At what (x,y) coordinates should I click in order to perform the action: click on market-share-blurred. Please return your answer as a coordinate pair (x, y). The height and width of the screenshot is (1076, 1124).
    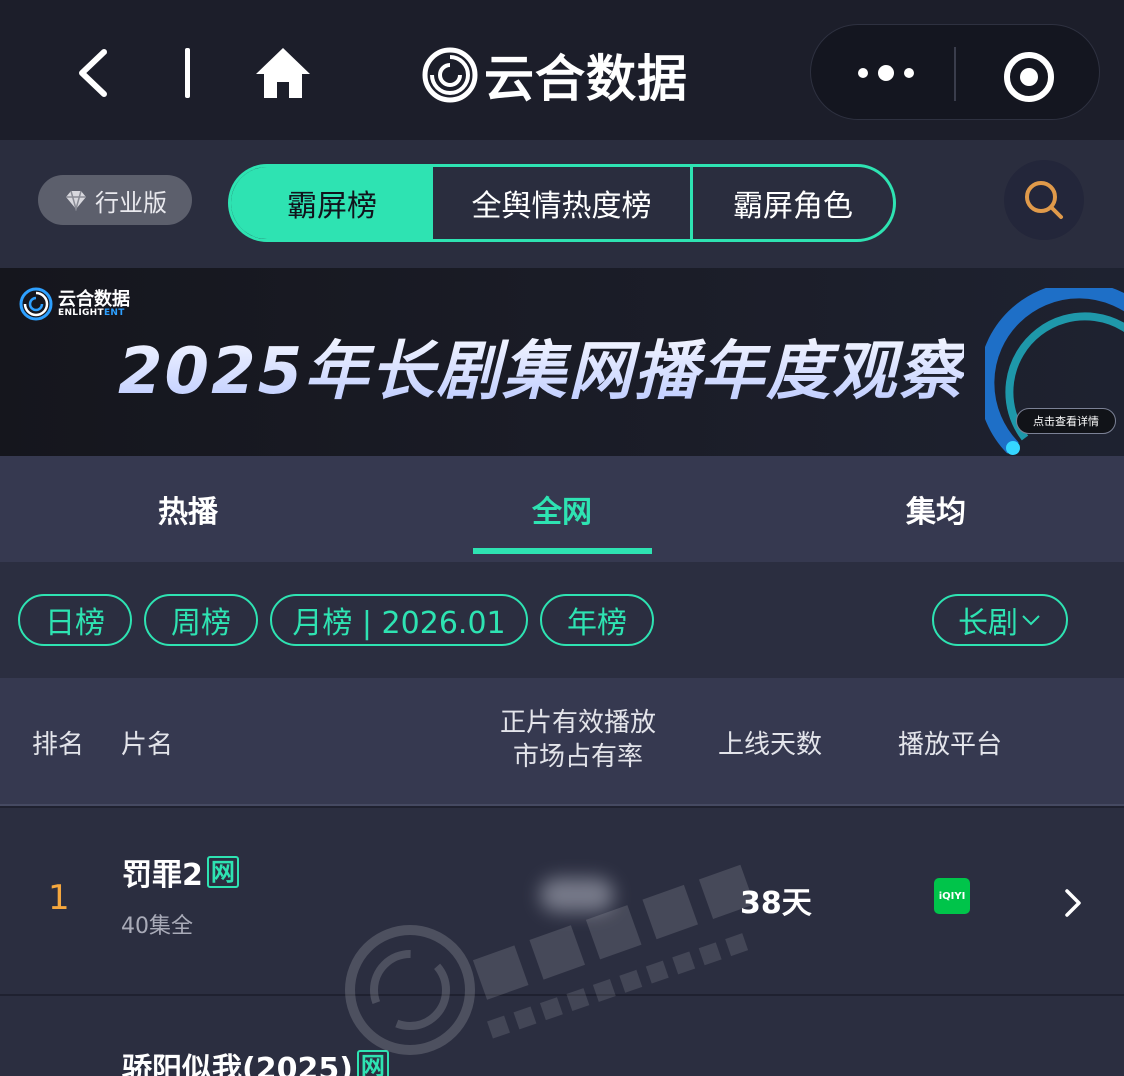
    Looking at the image, I should click on (577, 895).